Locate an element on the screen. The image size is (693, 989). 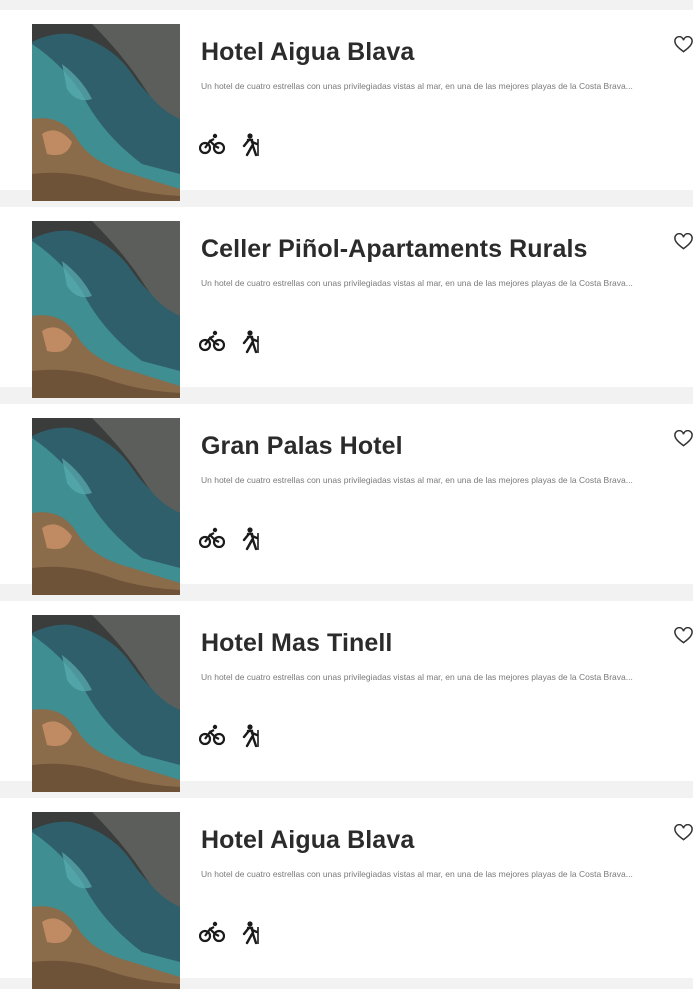
hotel-name: Gran Palas Hotel is located at coordinates (302, 446).